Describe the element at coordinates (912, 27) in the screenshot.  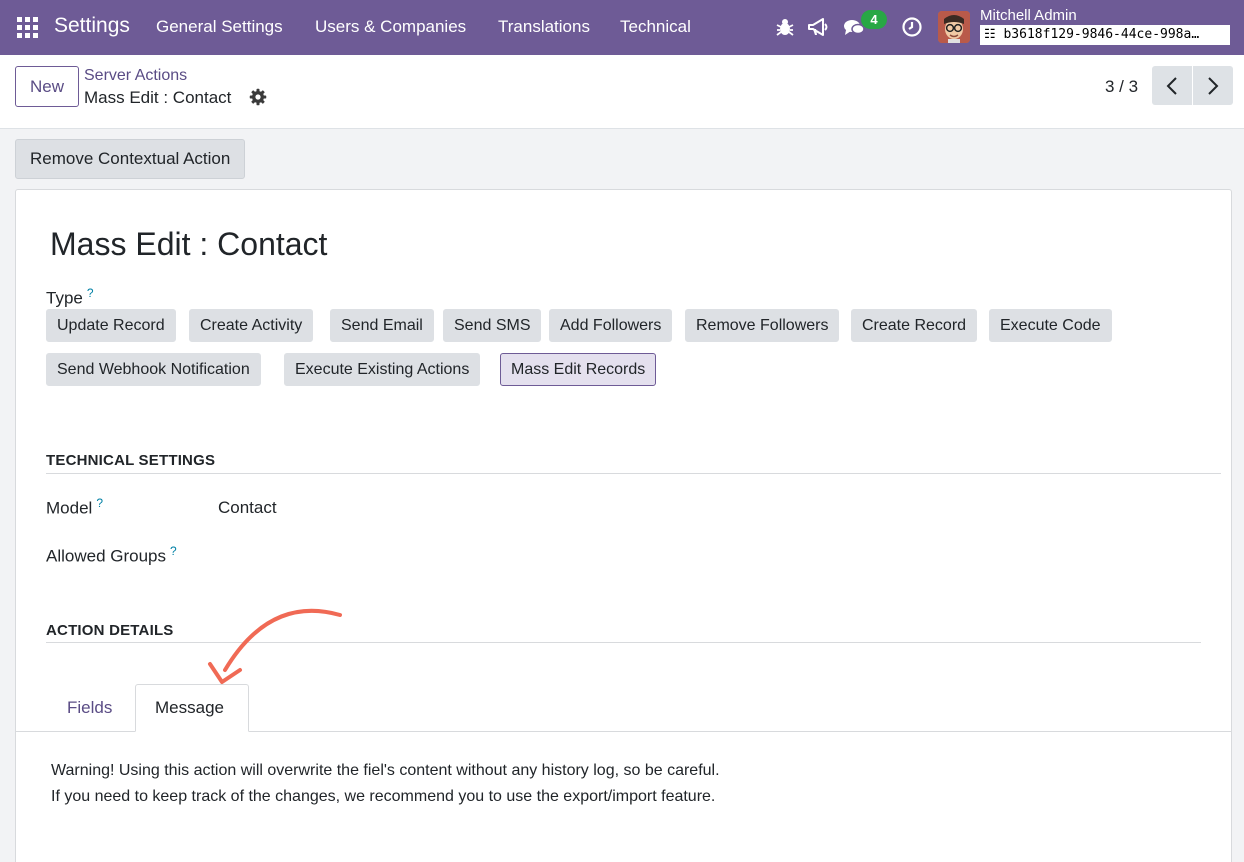
I see `clock-icon` at that location.